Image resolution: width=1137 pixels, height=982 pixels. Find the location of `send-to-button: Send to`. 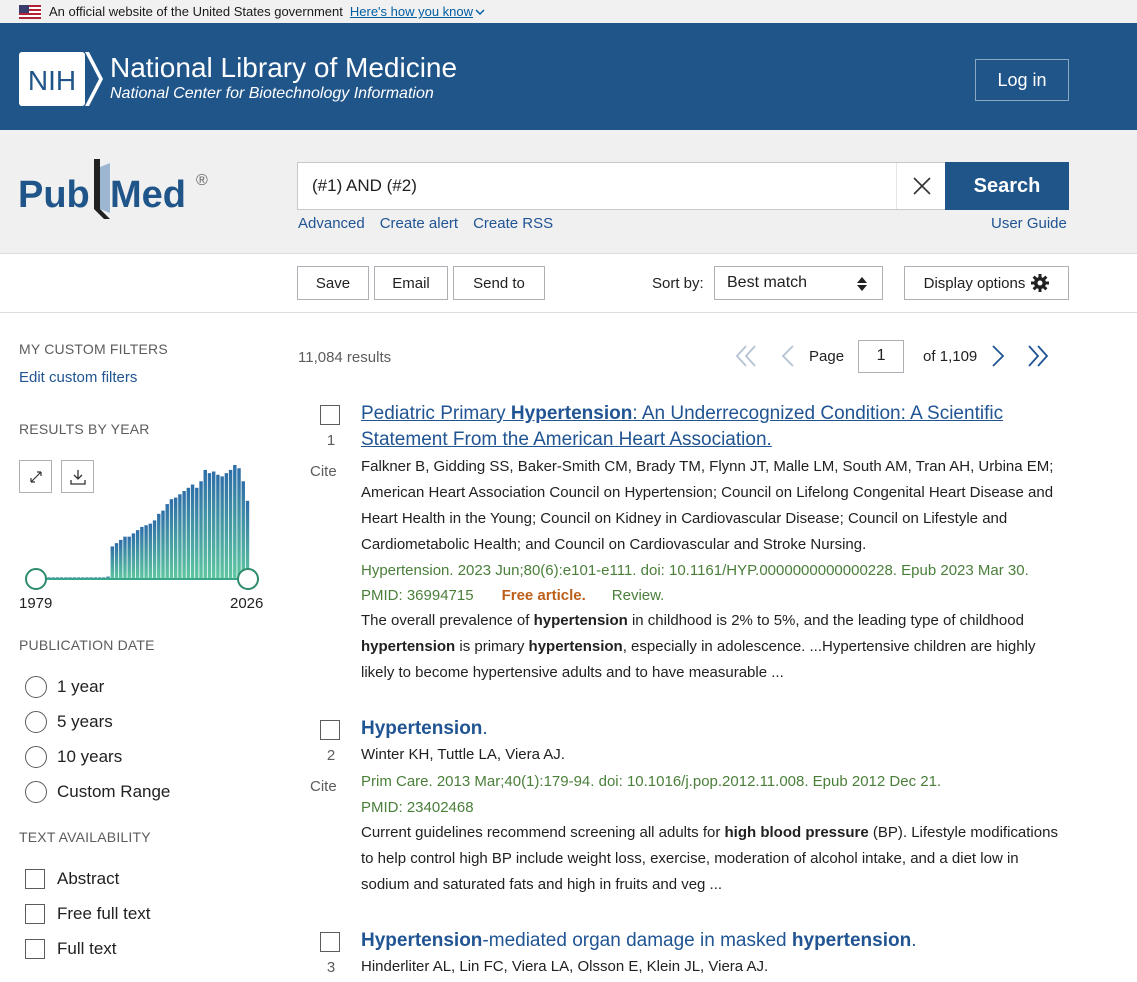

send-to-button: Send to is located at coordinates (499, 283).